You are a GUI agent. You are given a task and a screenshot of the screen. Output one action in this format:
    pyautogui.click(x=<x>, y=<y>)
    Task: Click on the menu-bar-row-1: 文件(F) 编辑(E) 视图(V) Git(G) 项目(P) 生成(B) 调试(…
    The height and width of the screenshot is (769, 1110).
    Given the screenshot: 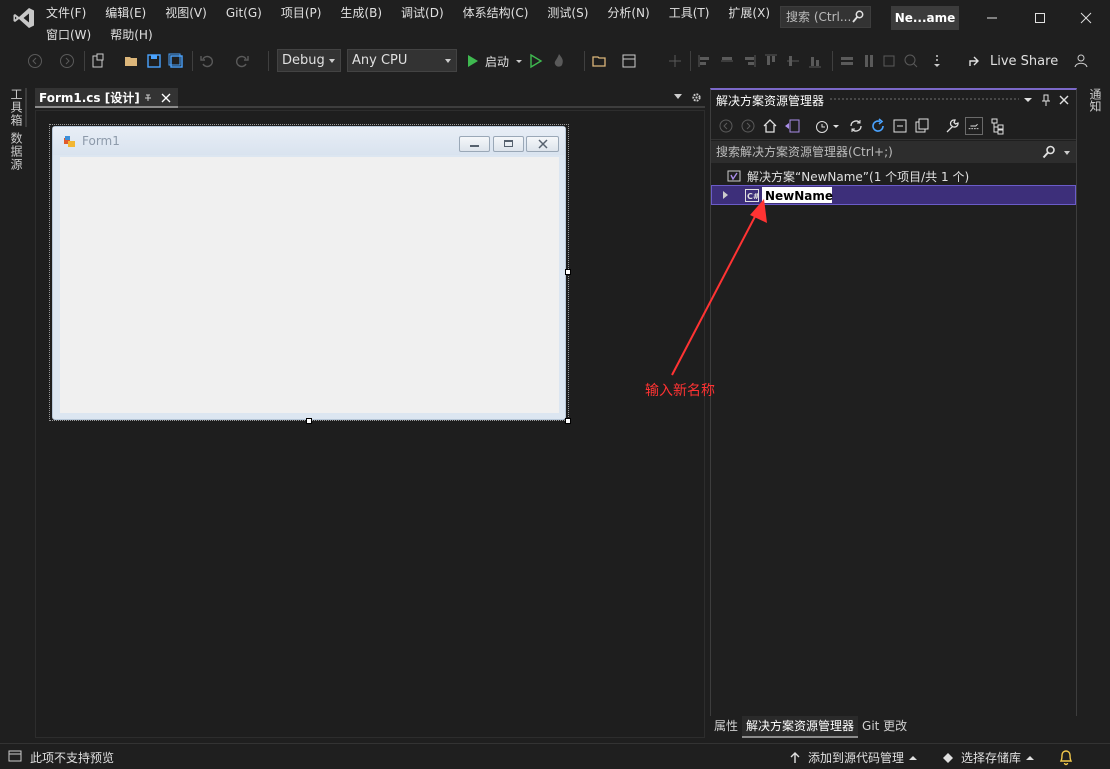 What is the action you would take?
    pyautogui.click(x=417, y=13)
    